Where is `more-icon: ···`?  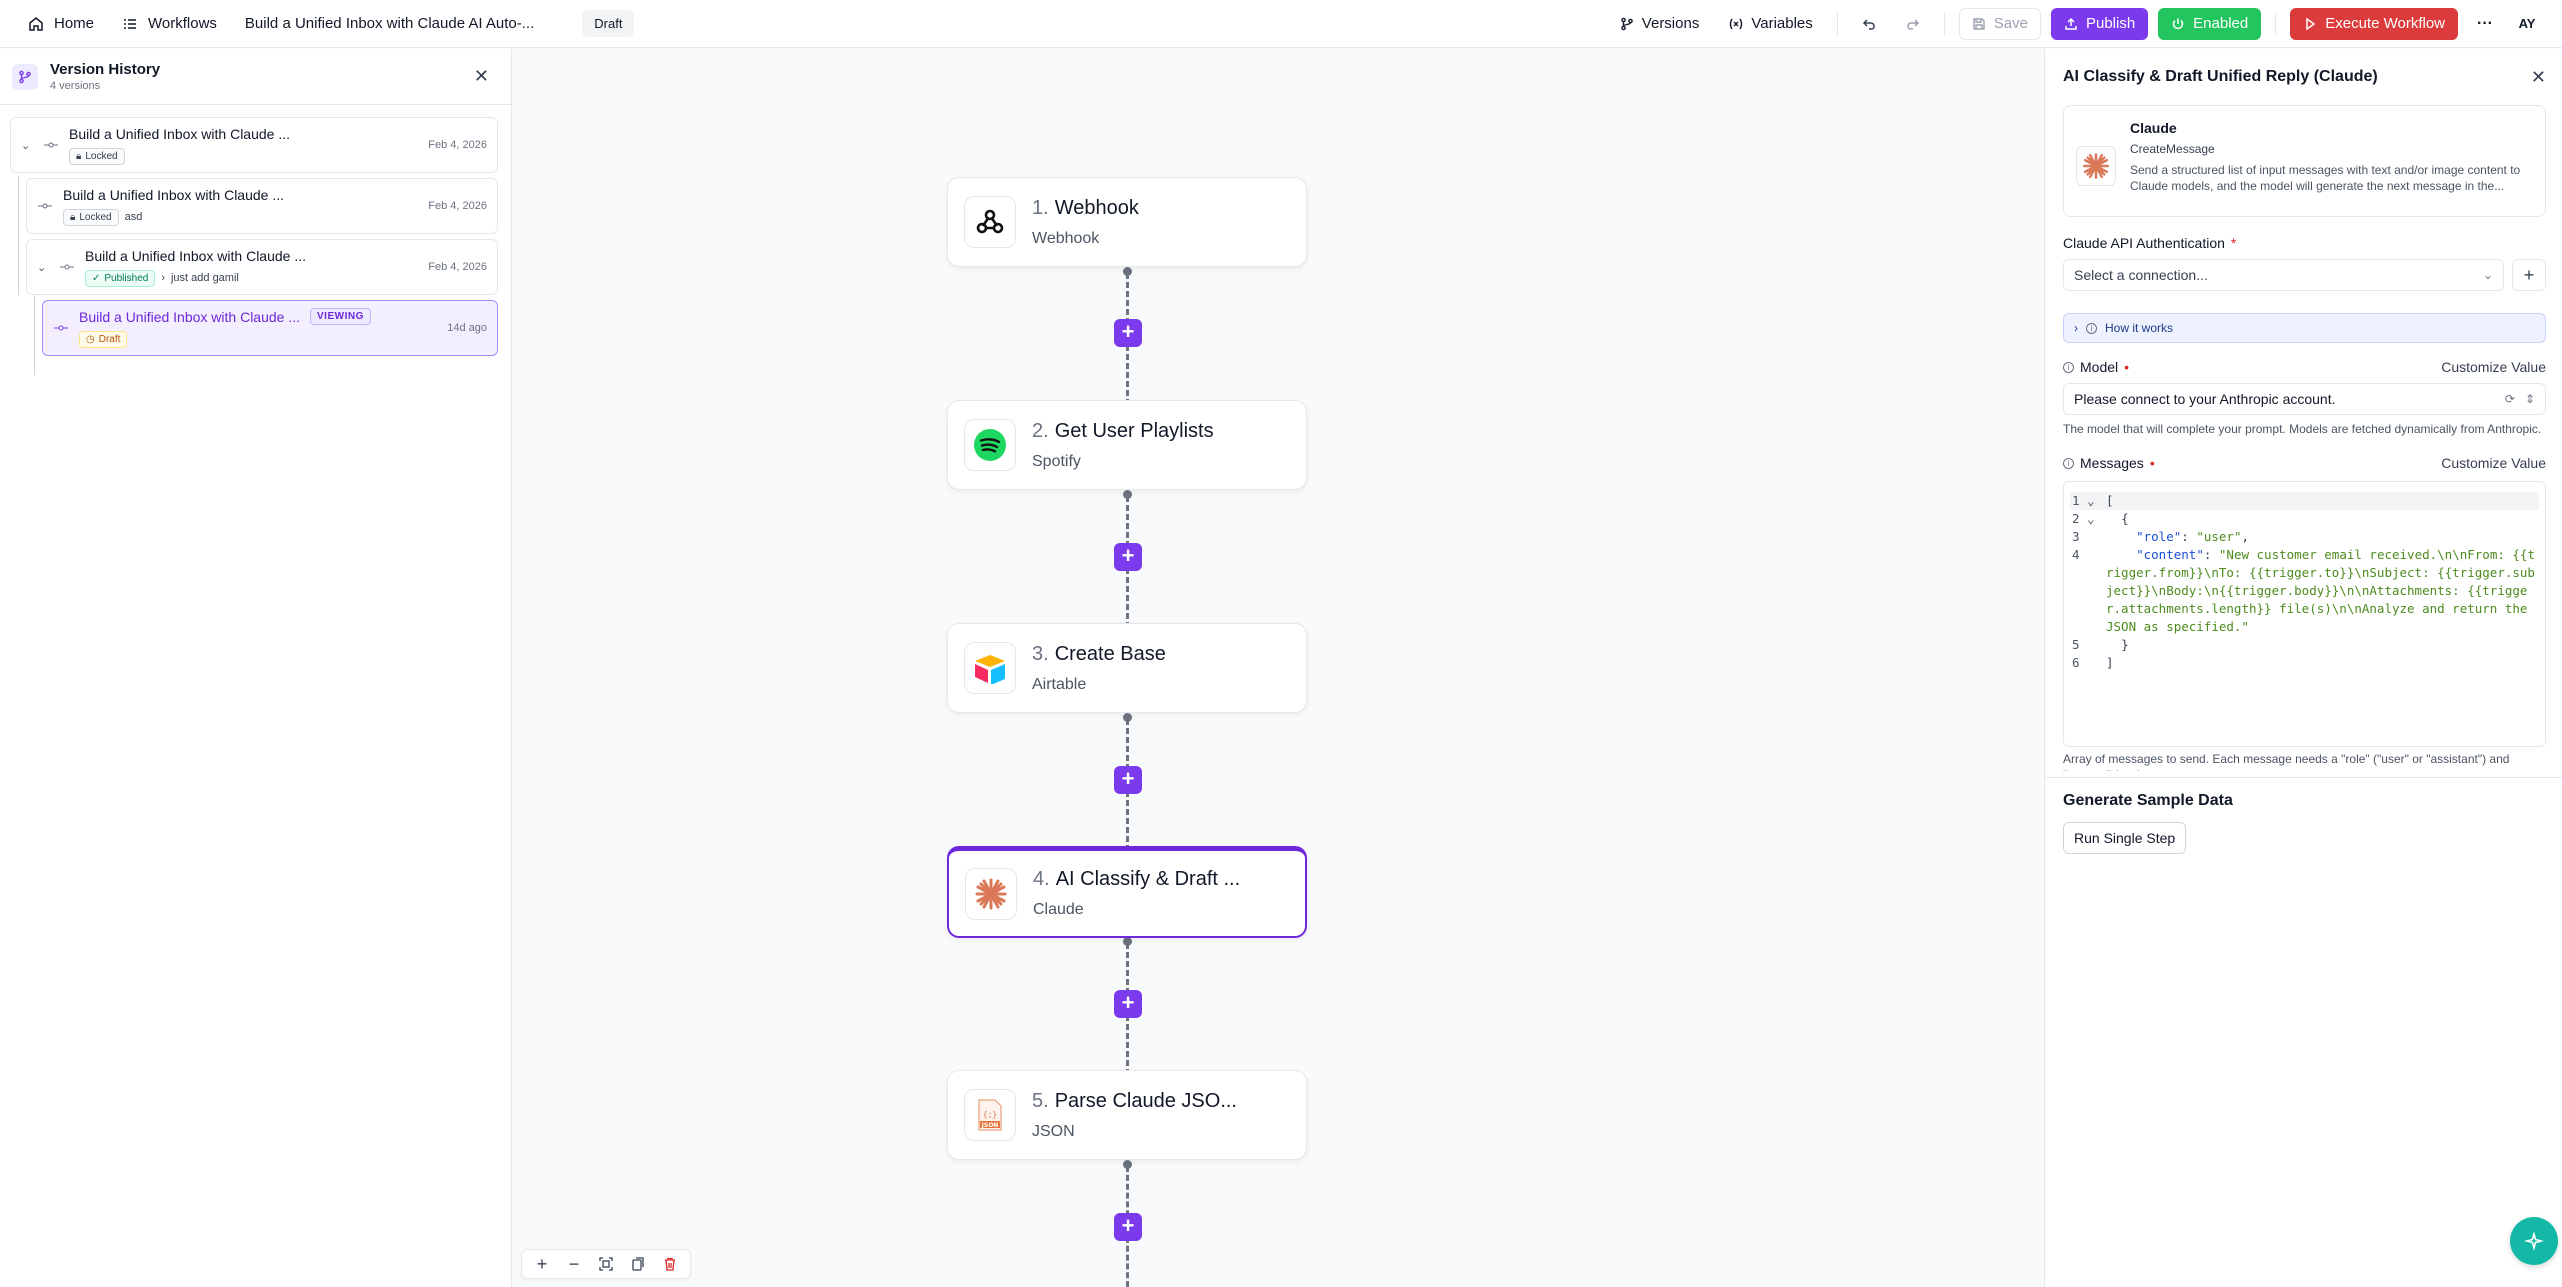 more-icon: ··· is located at coordinates (2485, 23).